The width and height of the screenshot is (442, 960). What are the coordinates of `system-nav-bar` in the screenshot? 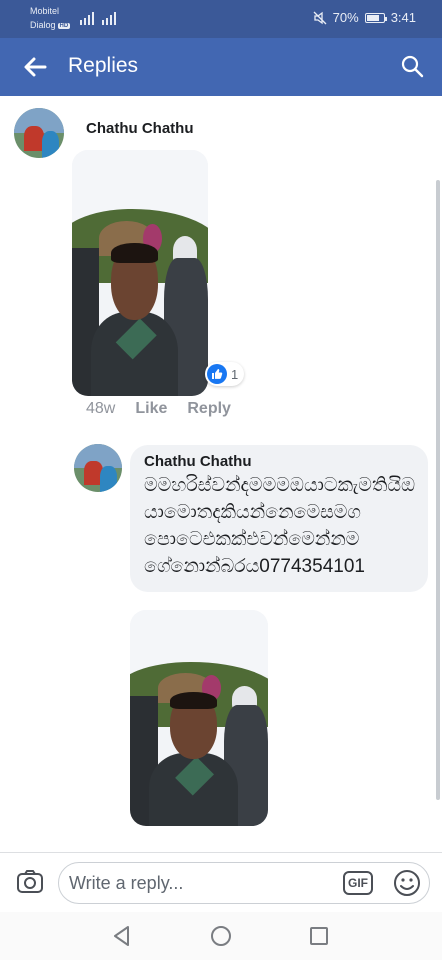 It's located at (221, 936).